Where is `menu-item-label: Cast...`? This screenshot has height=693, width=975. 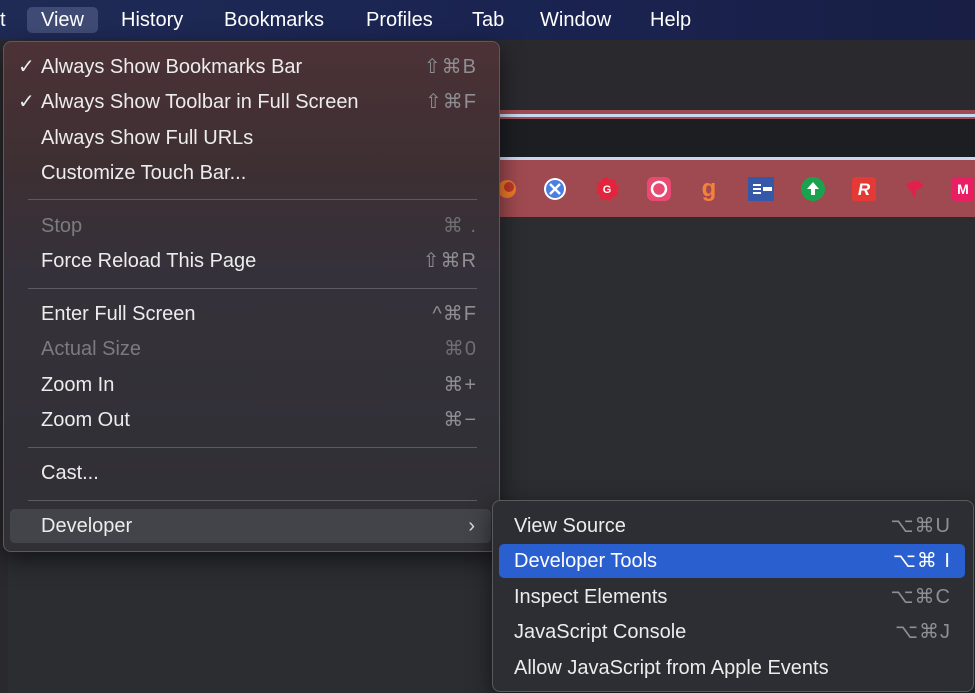 menu-item-label: Cast... is located at coordinates (70, 473).